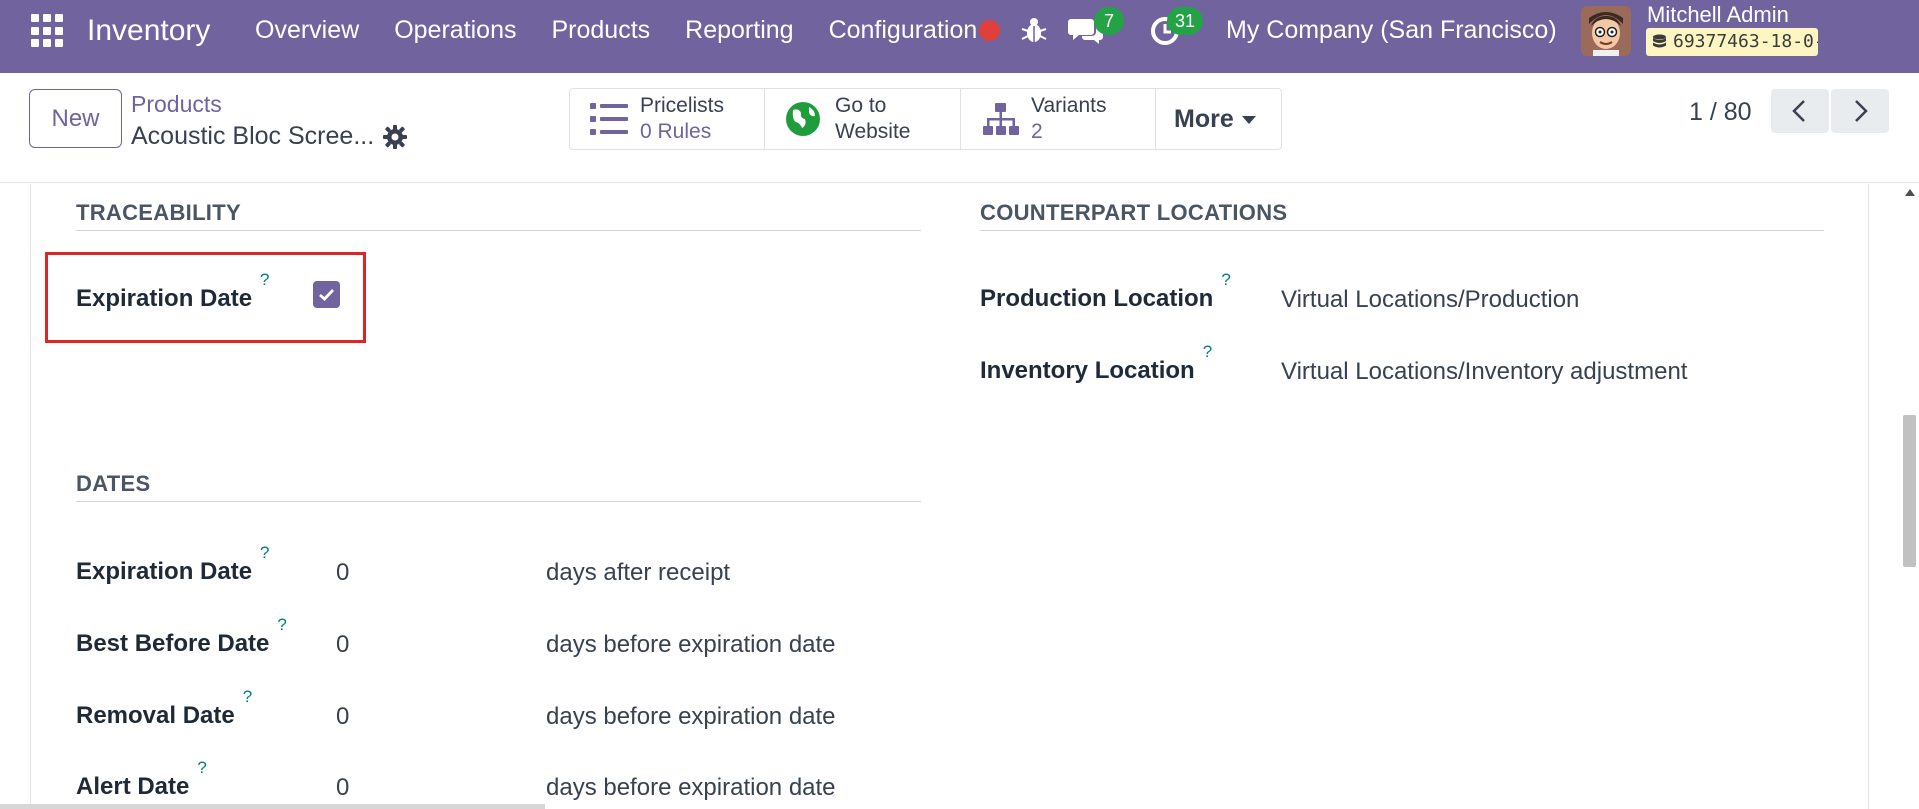  Describe the element at coordinates (158, 212) in the screenshot. I see `traceability-section-title: TRACEABILITY` at that location.